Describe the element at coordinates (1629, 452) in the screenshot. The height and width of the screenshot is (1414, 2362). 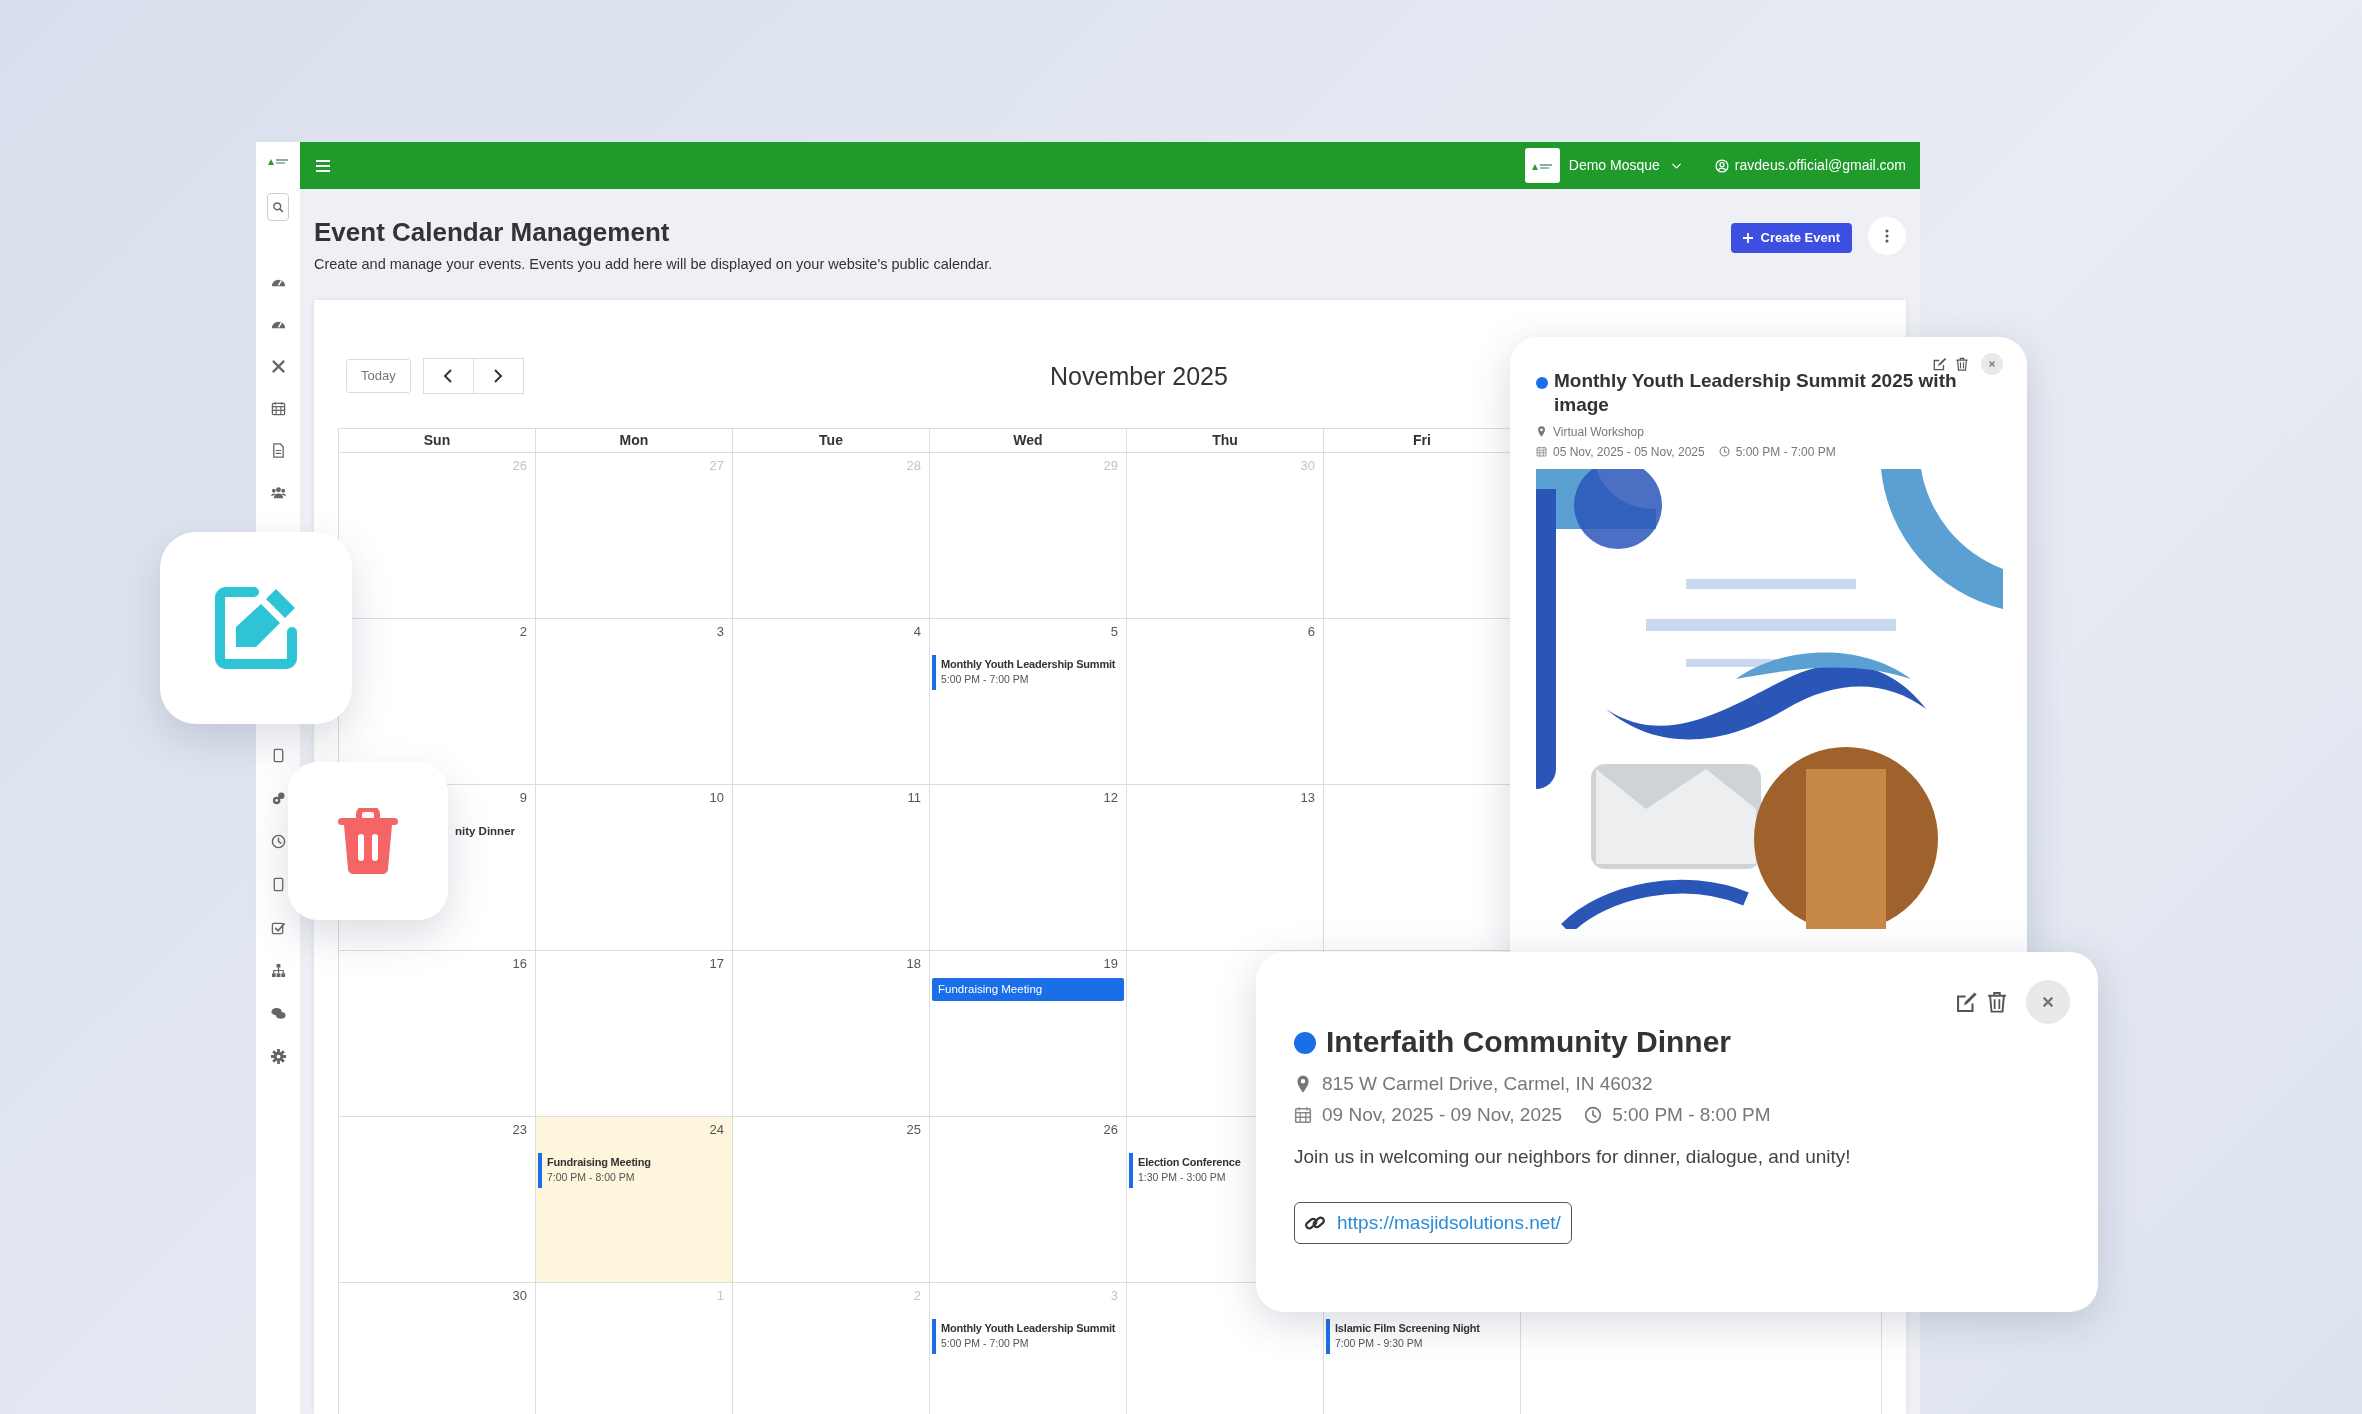
I see `event-dates: 05 Nov, 2025 - 05 Nov, 2025` at that location.